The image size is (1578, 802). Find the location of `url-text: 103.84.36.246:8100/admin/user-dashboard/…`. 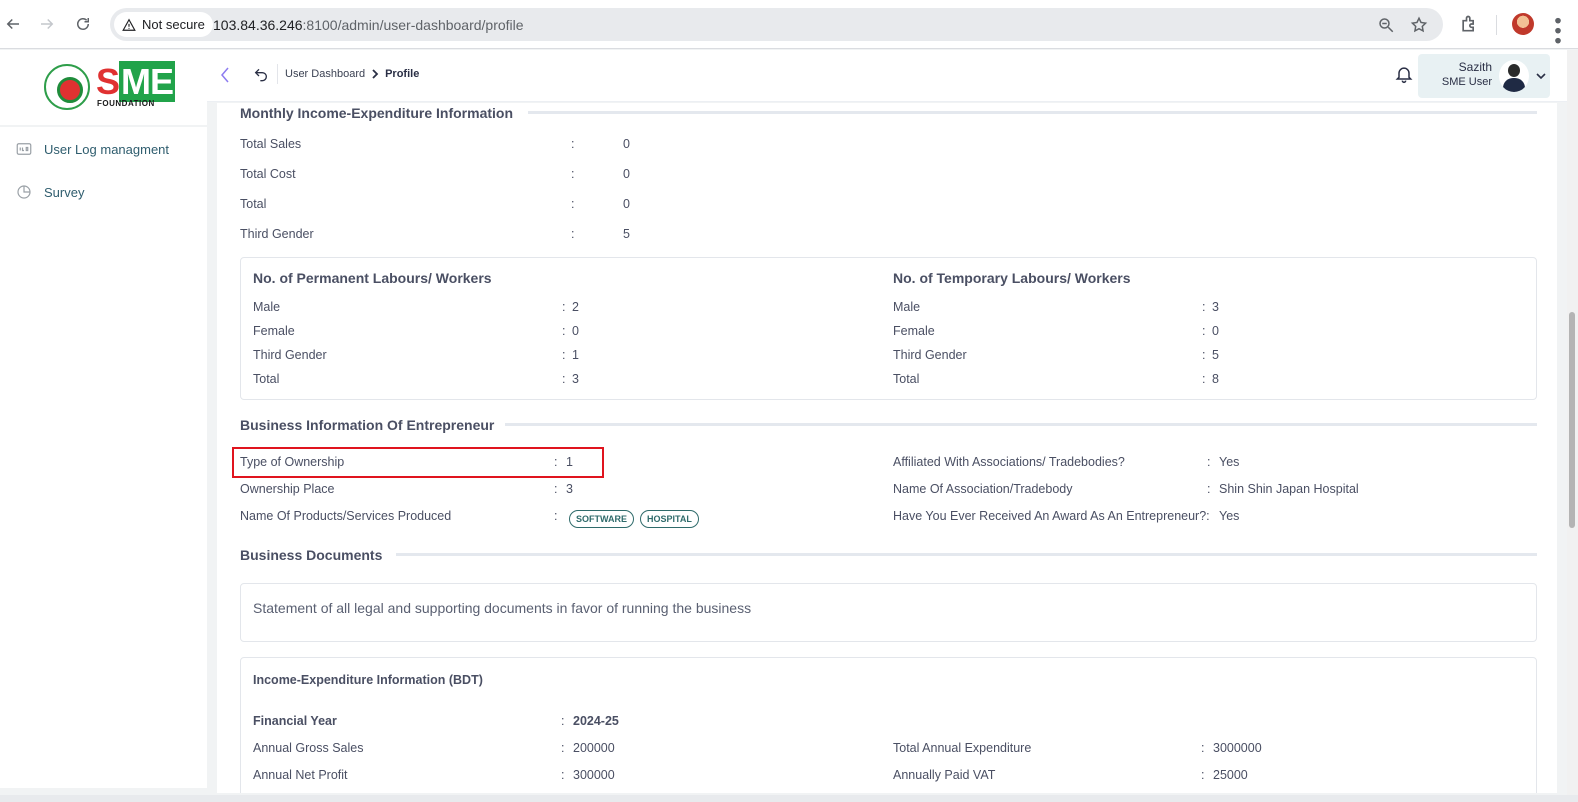

url-text: 103.84.36.246:8100/admin/user-dashboard/… is located at coordinates (368, 25).